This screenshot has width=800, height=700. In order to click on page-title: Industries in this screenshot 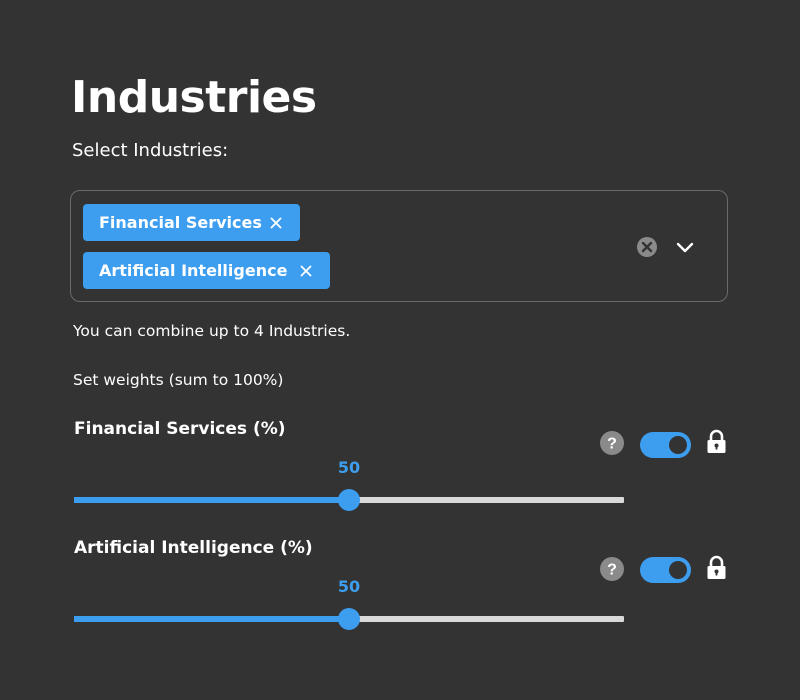, I will do `click(194, 97)`.